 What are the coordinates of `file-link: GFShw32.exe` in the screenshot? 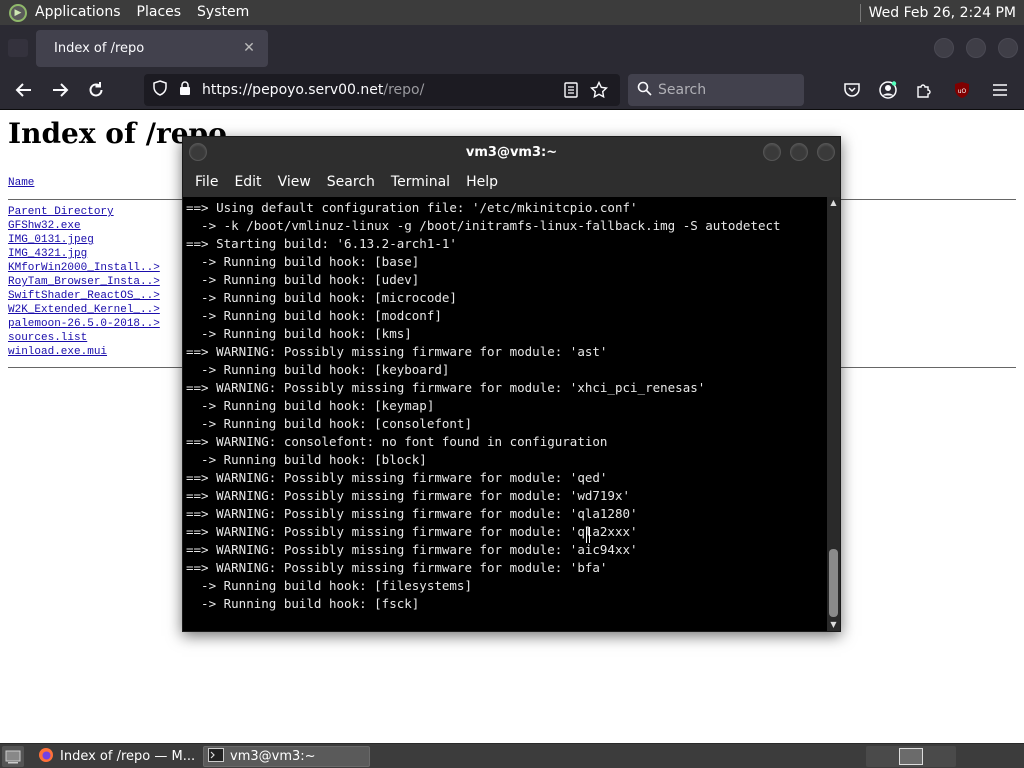 It's located at (84, 226).